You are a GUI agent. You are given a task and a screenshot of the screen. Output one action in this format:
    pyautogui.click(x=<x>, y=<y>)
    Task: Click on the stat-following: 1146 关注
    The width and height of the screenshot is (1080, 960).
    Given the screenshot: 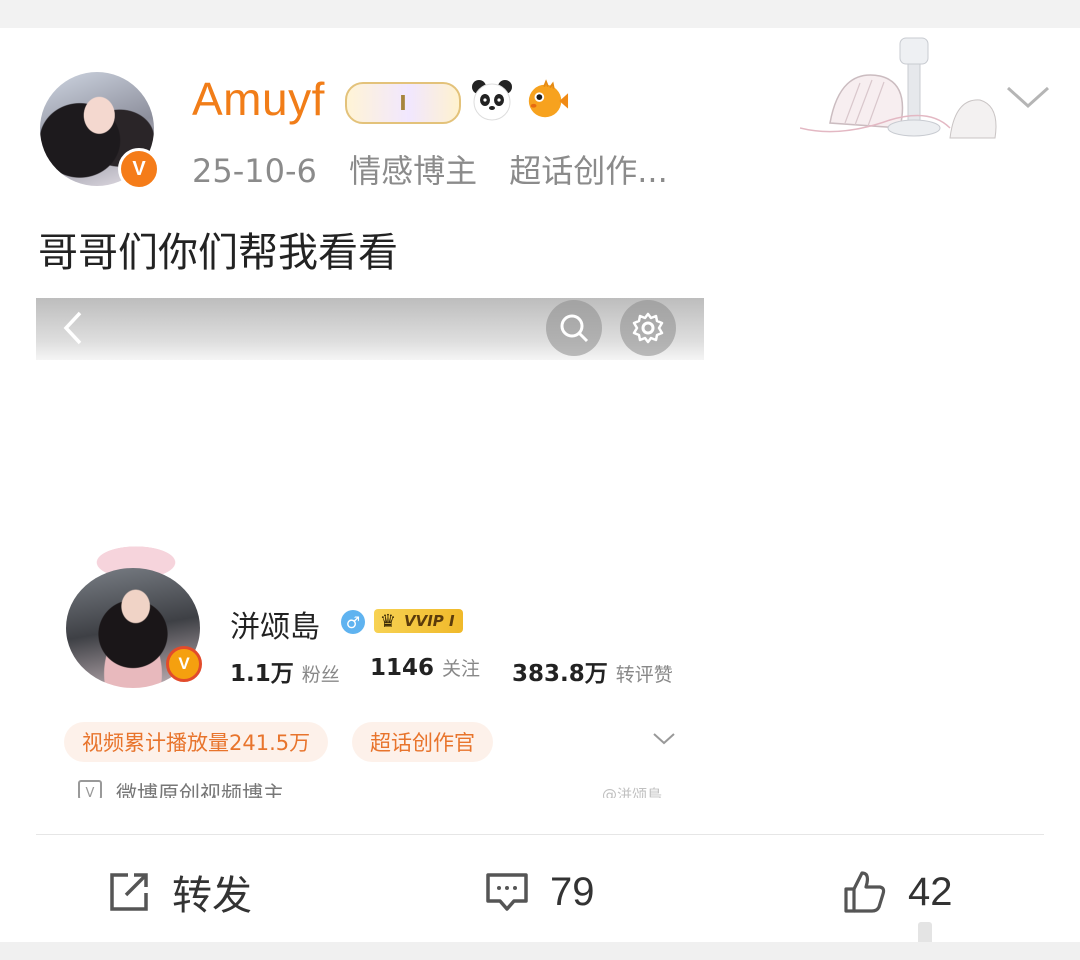 What is the action you would take?
    pyautogui.click(x=425, y=667)
    